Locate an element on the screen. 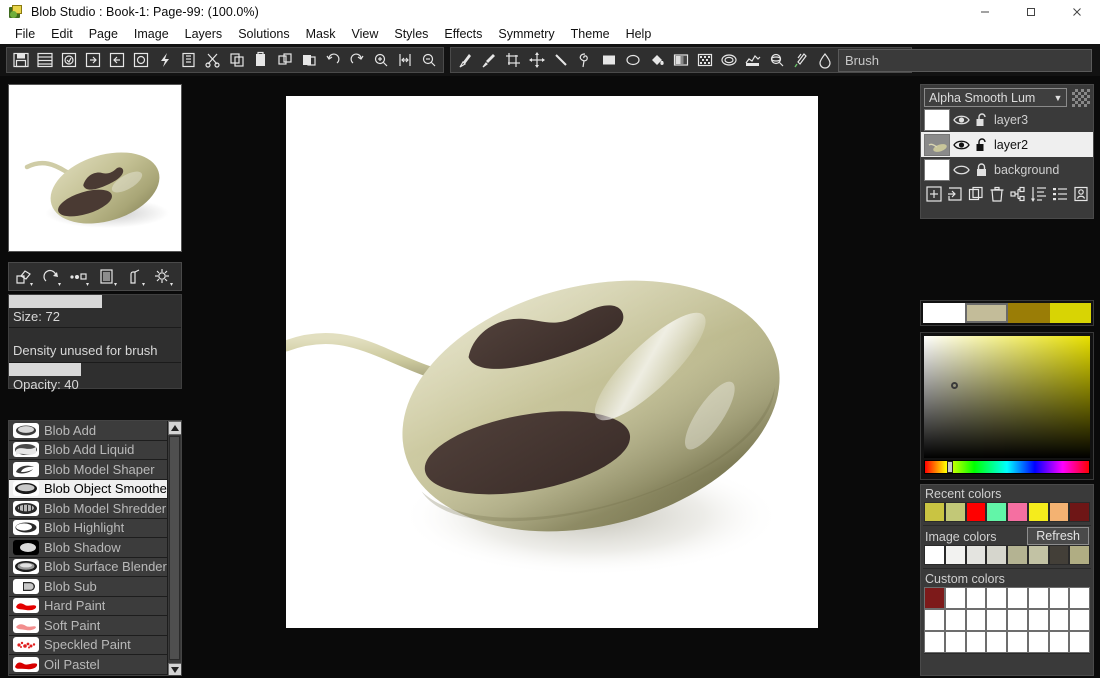  redo-icon is located at coordinates (357, 60).